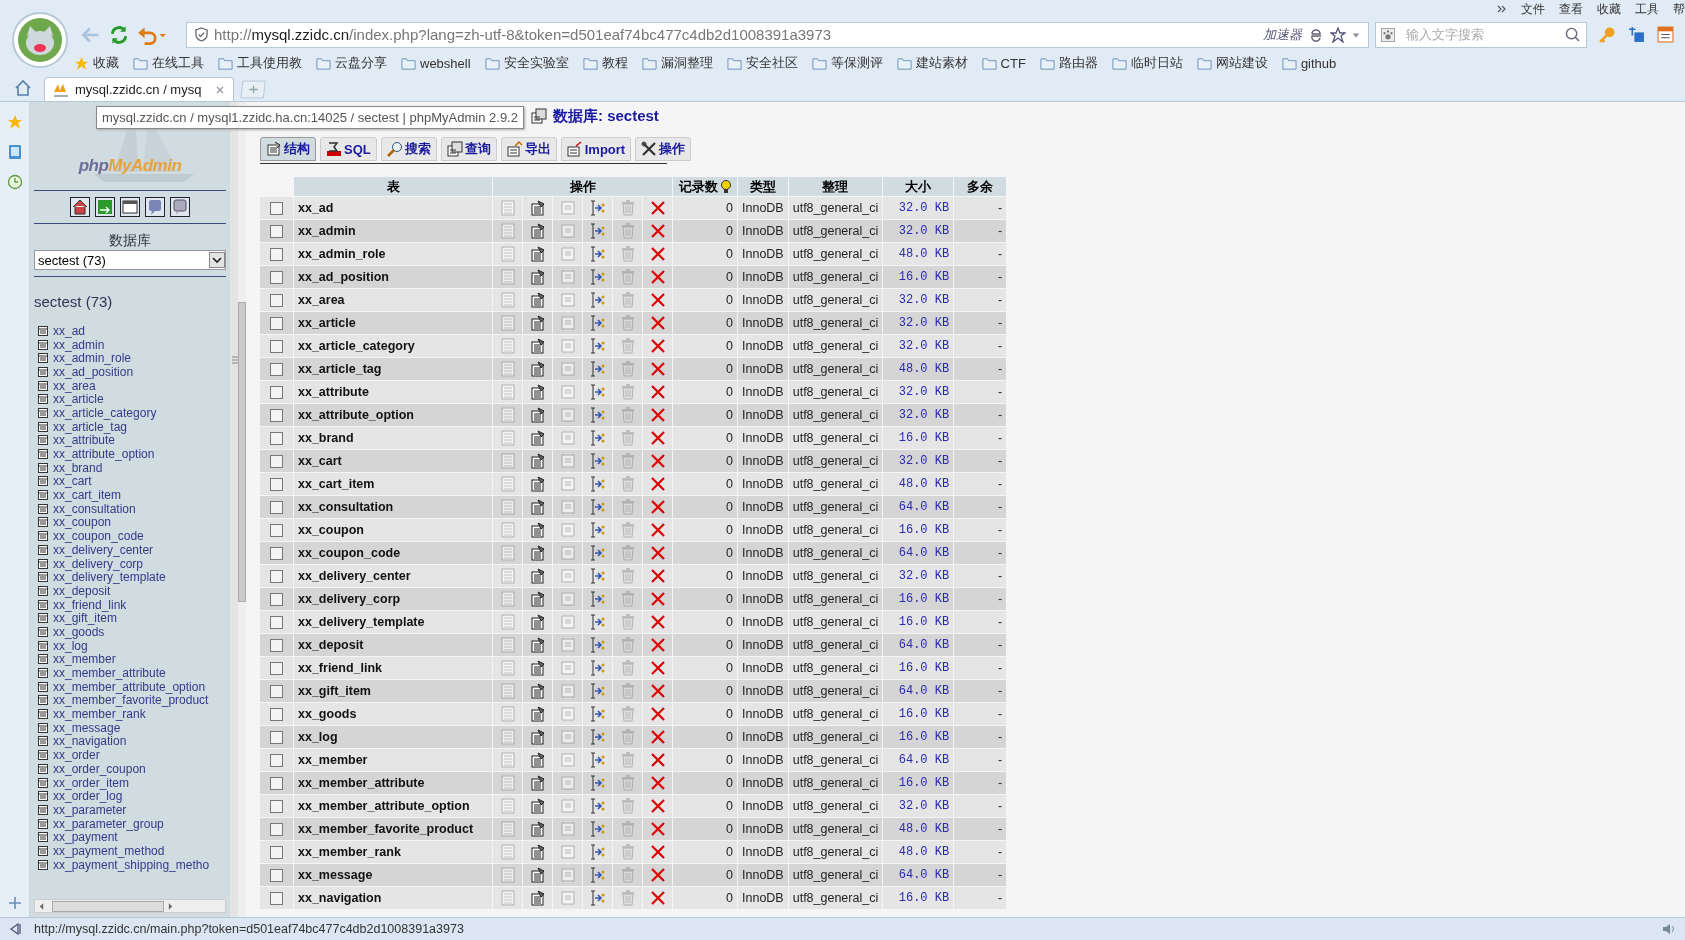  Describe the element at coordinates (605, 63) in the screenshot. I see `bookmark: 教程` at that location.